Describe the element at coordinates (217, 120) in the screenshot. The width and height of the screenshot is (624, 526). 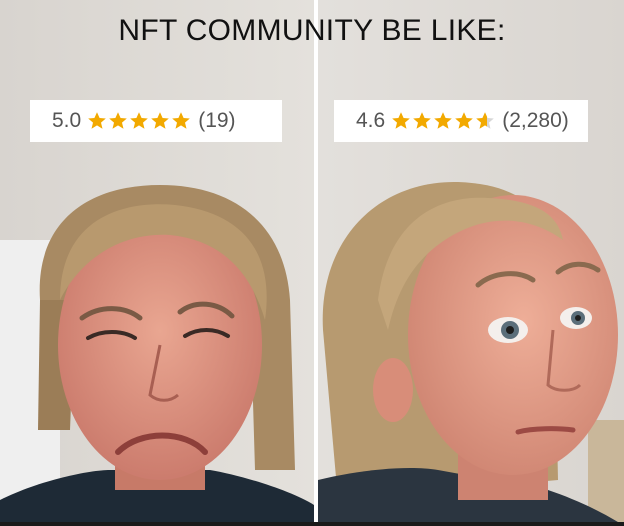
I see `review-count: (19)` at that location.